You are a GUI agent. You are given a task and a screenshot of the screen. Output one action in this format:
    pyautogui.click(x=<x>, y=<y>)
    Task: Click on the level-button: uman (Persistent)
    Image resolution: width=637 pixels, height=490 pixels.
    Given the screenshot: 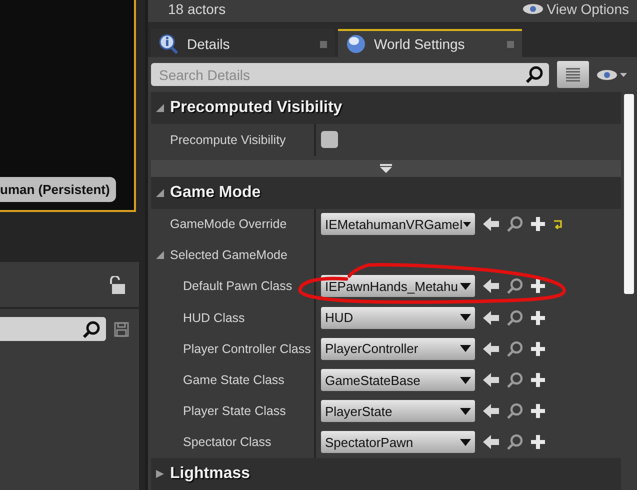 What is the action you would take?
    pyautogui.click(x=58, y=189)
    